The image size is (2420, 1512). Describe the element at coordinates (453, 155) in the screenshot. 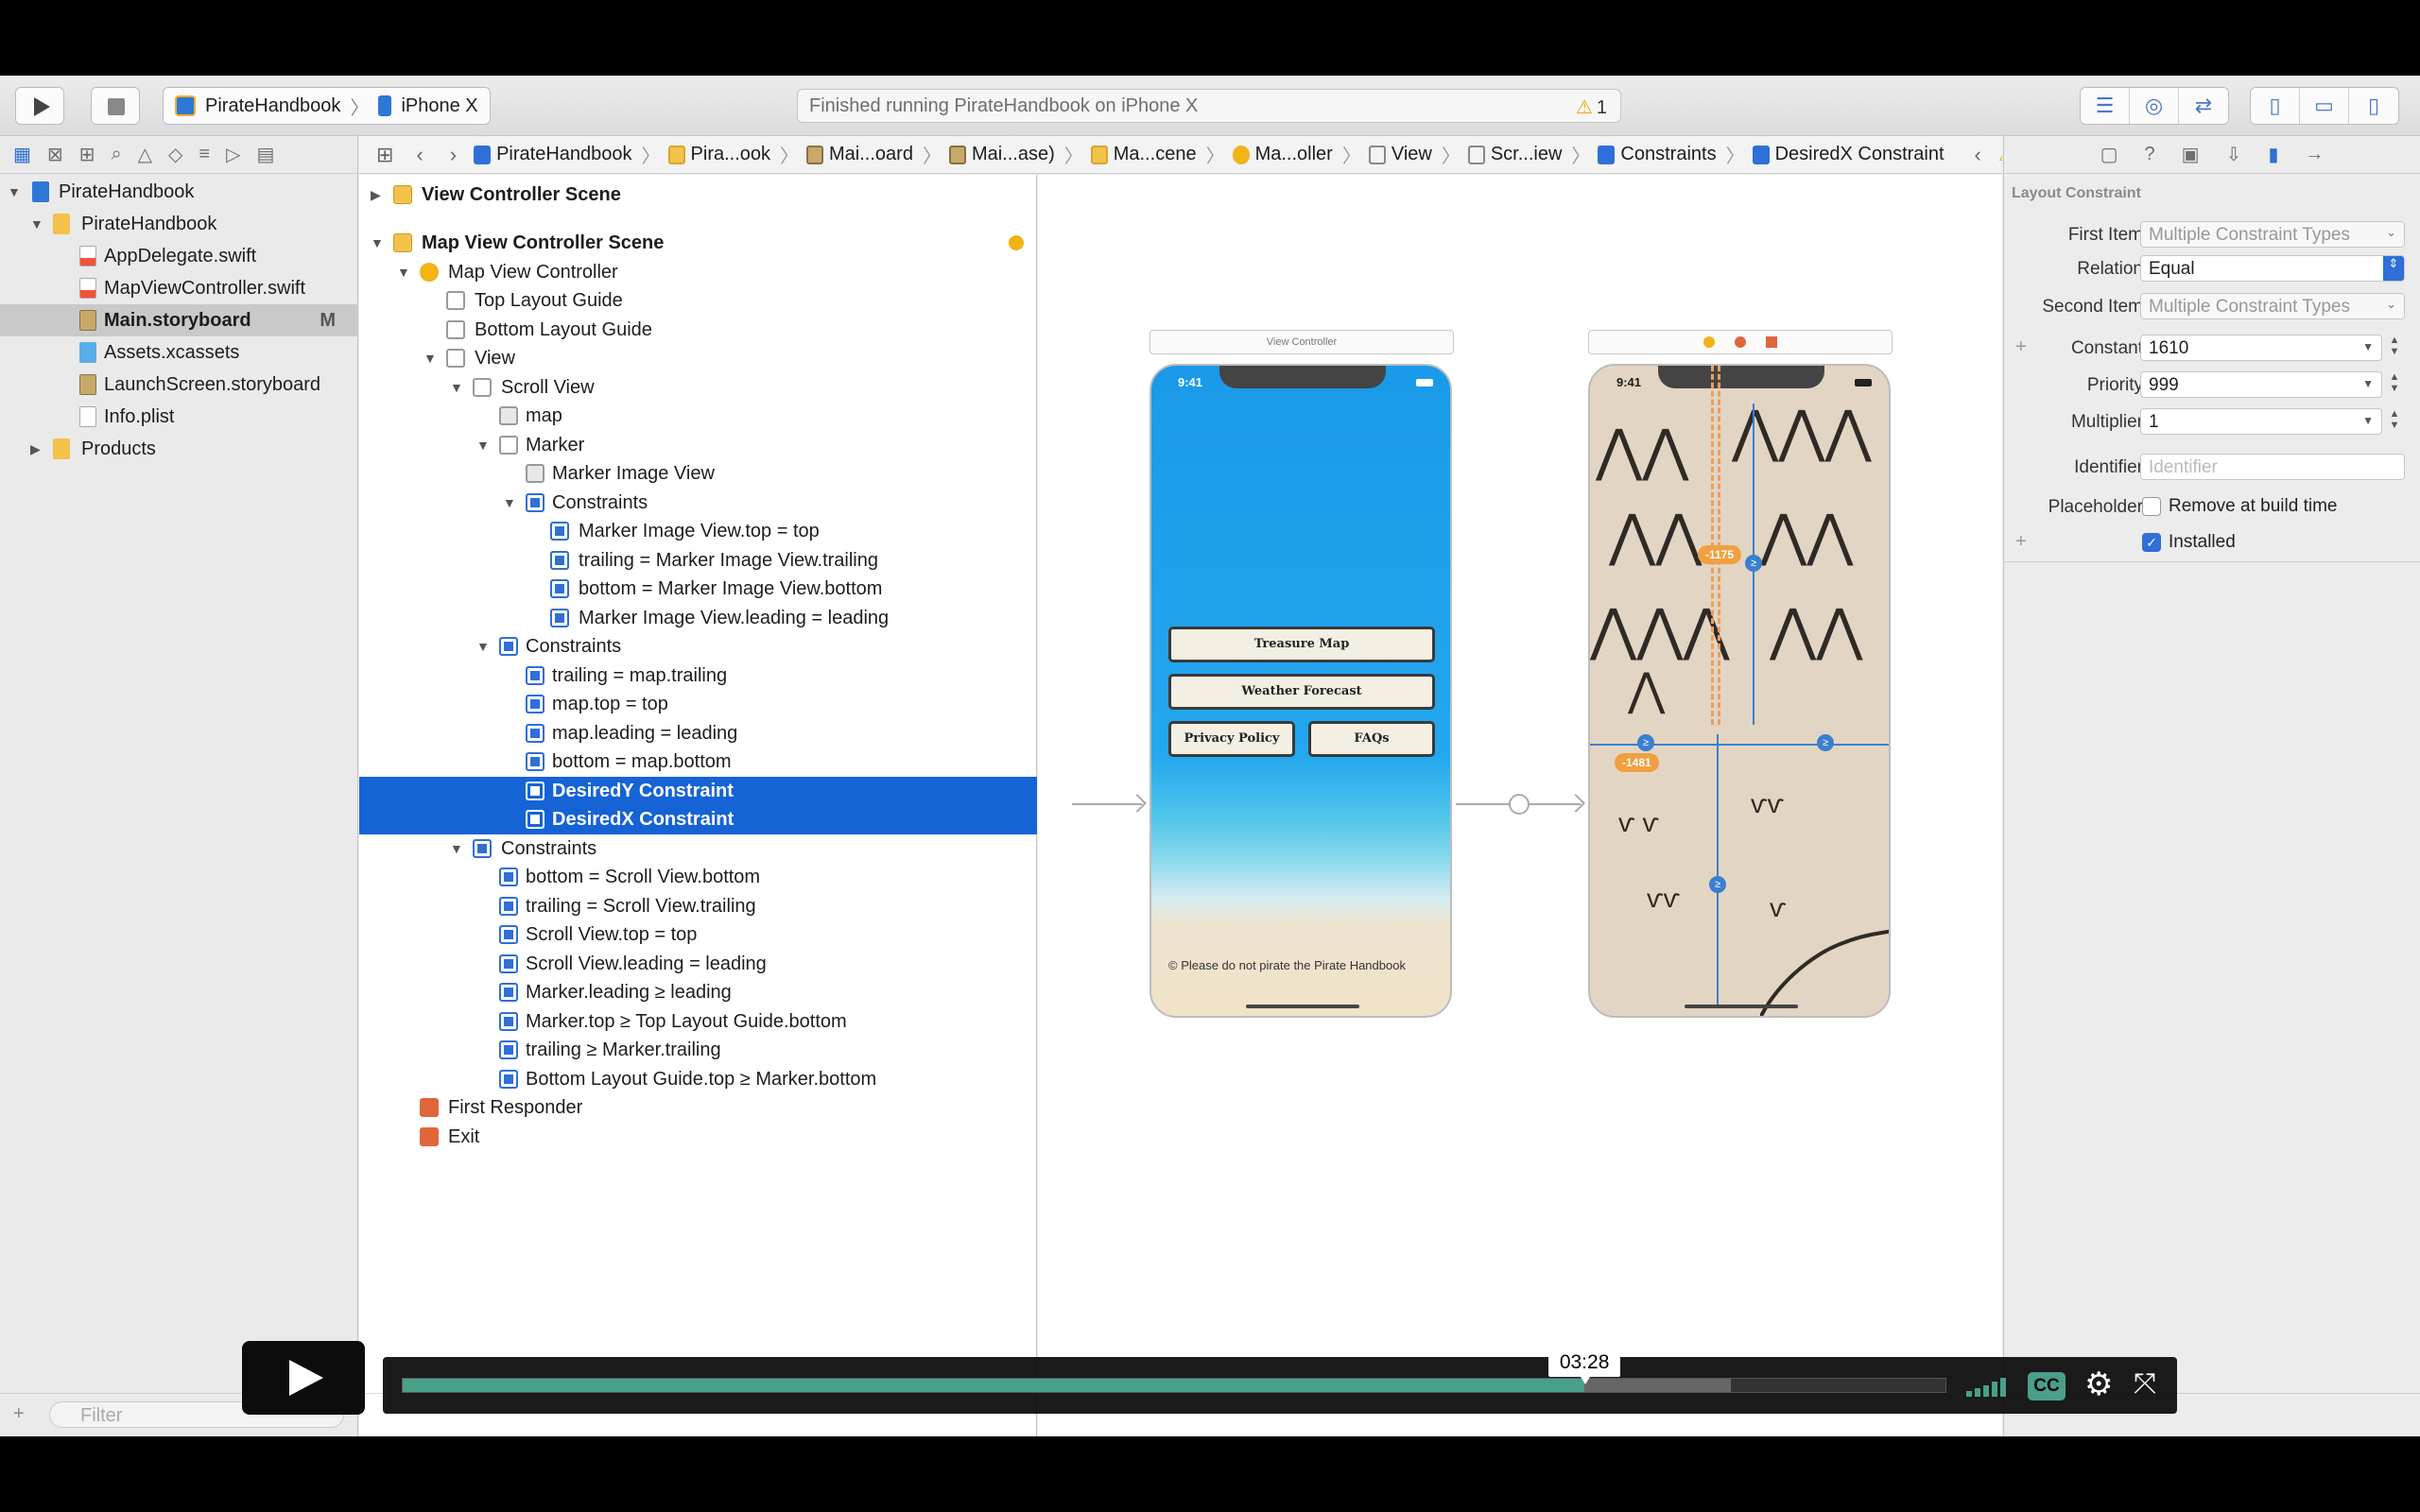

I see `forward-arrow-icon: ›` at that location.